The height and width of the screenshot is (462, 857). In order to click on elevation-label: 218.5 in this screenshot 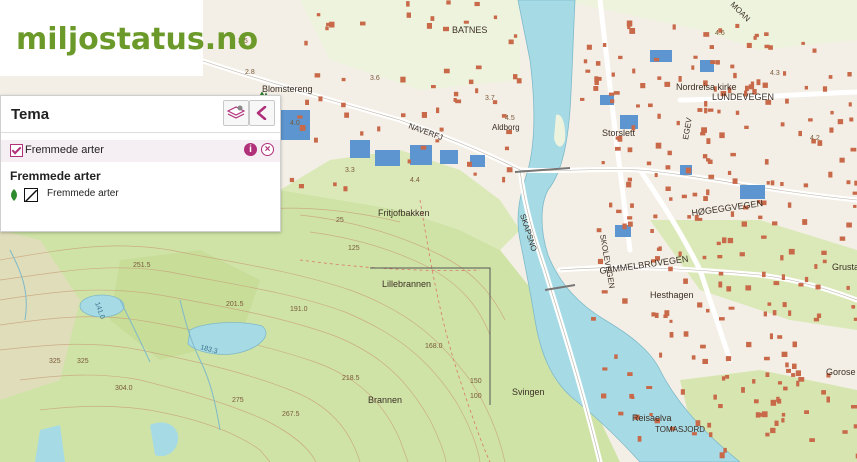, I will do `click(351, 378)`.